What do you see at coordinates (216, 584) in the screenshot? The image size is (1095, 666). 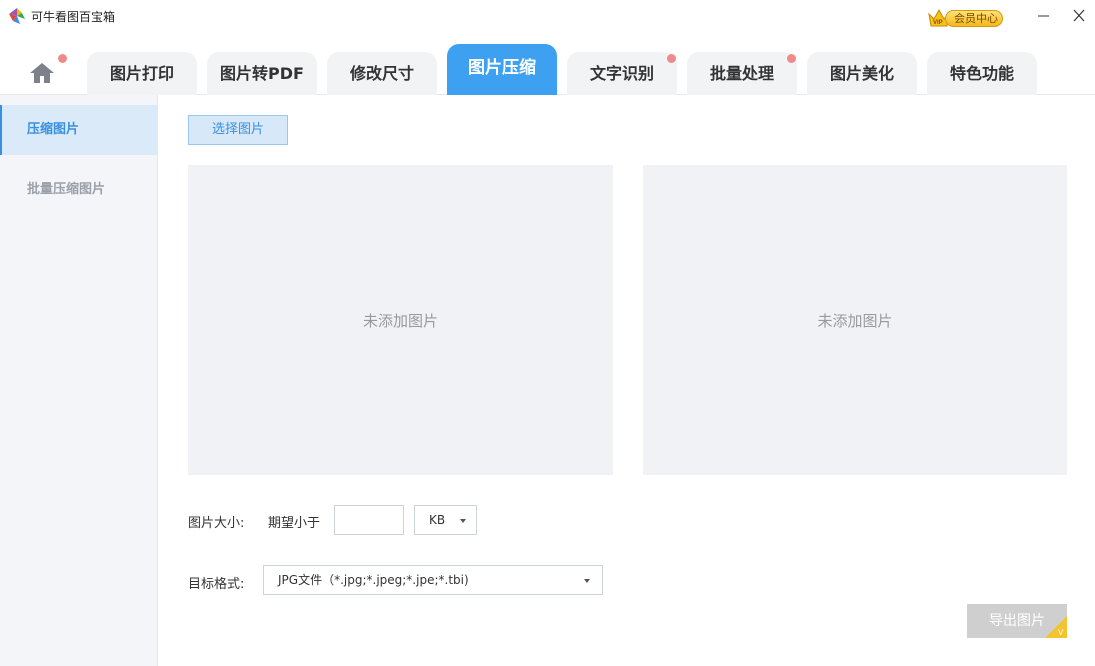 I see `target-format-label: 目标格式:` at bounding box center [216, 584].